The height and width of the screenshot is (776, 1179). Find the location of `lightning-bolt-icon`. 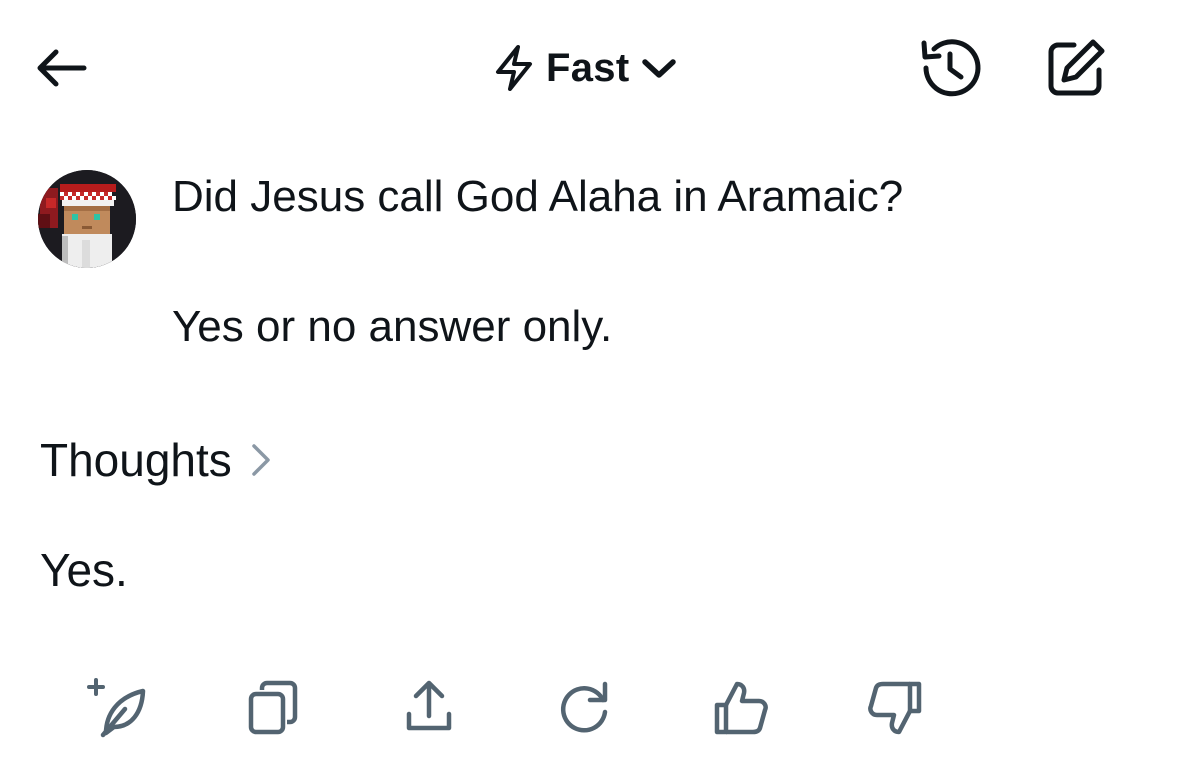

lightning-bolt-icon is located at coordinates (514, 68).